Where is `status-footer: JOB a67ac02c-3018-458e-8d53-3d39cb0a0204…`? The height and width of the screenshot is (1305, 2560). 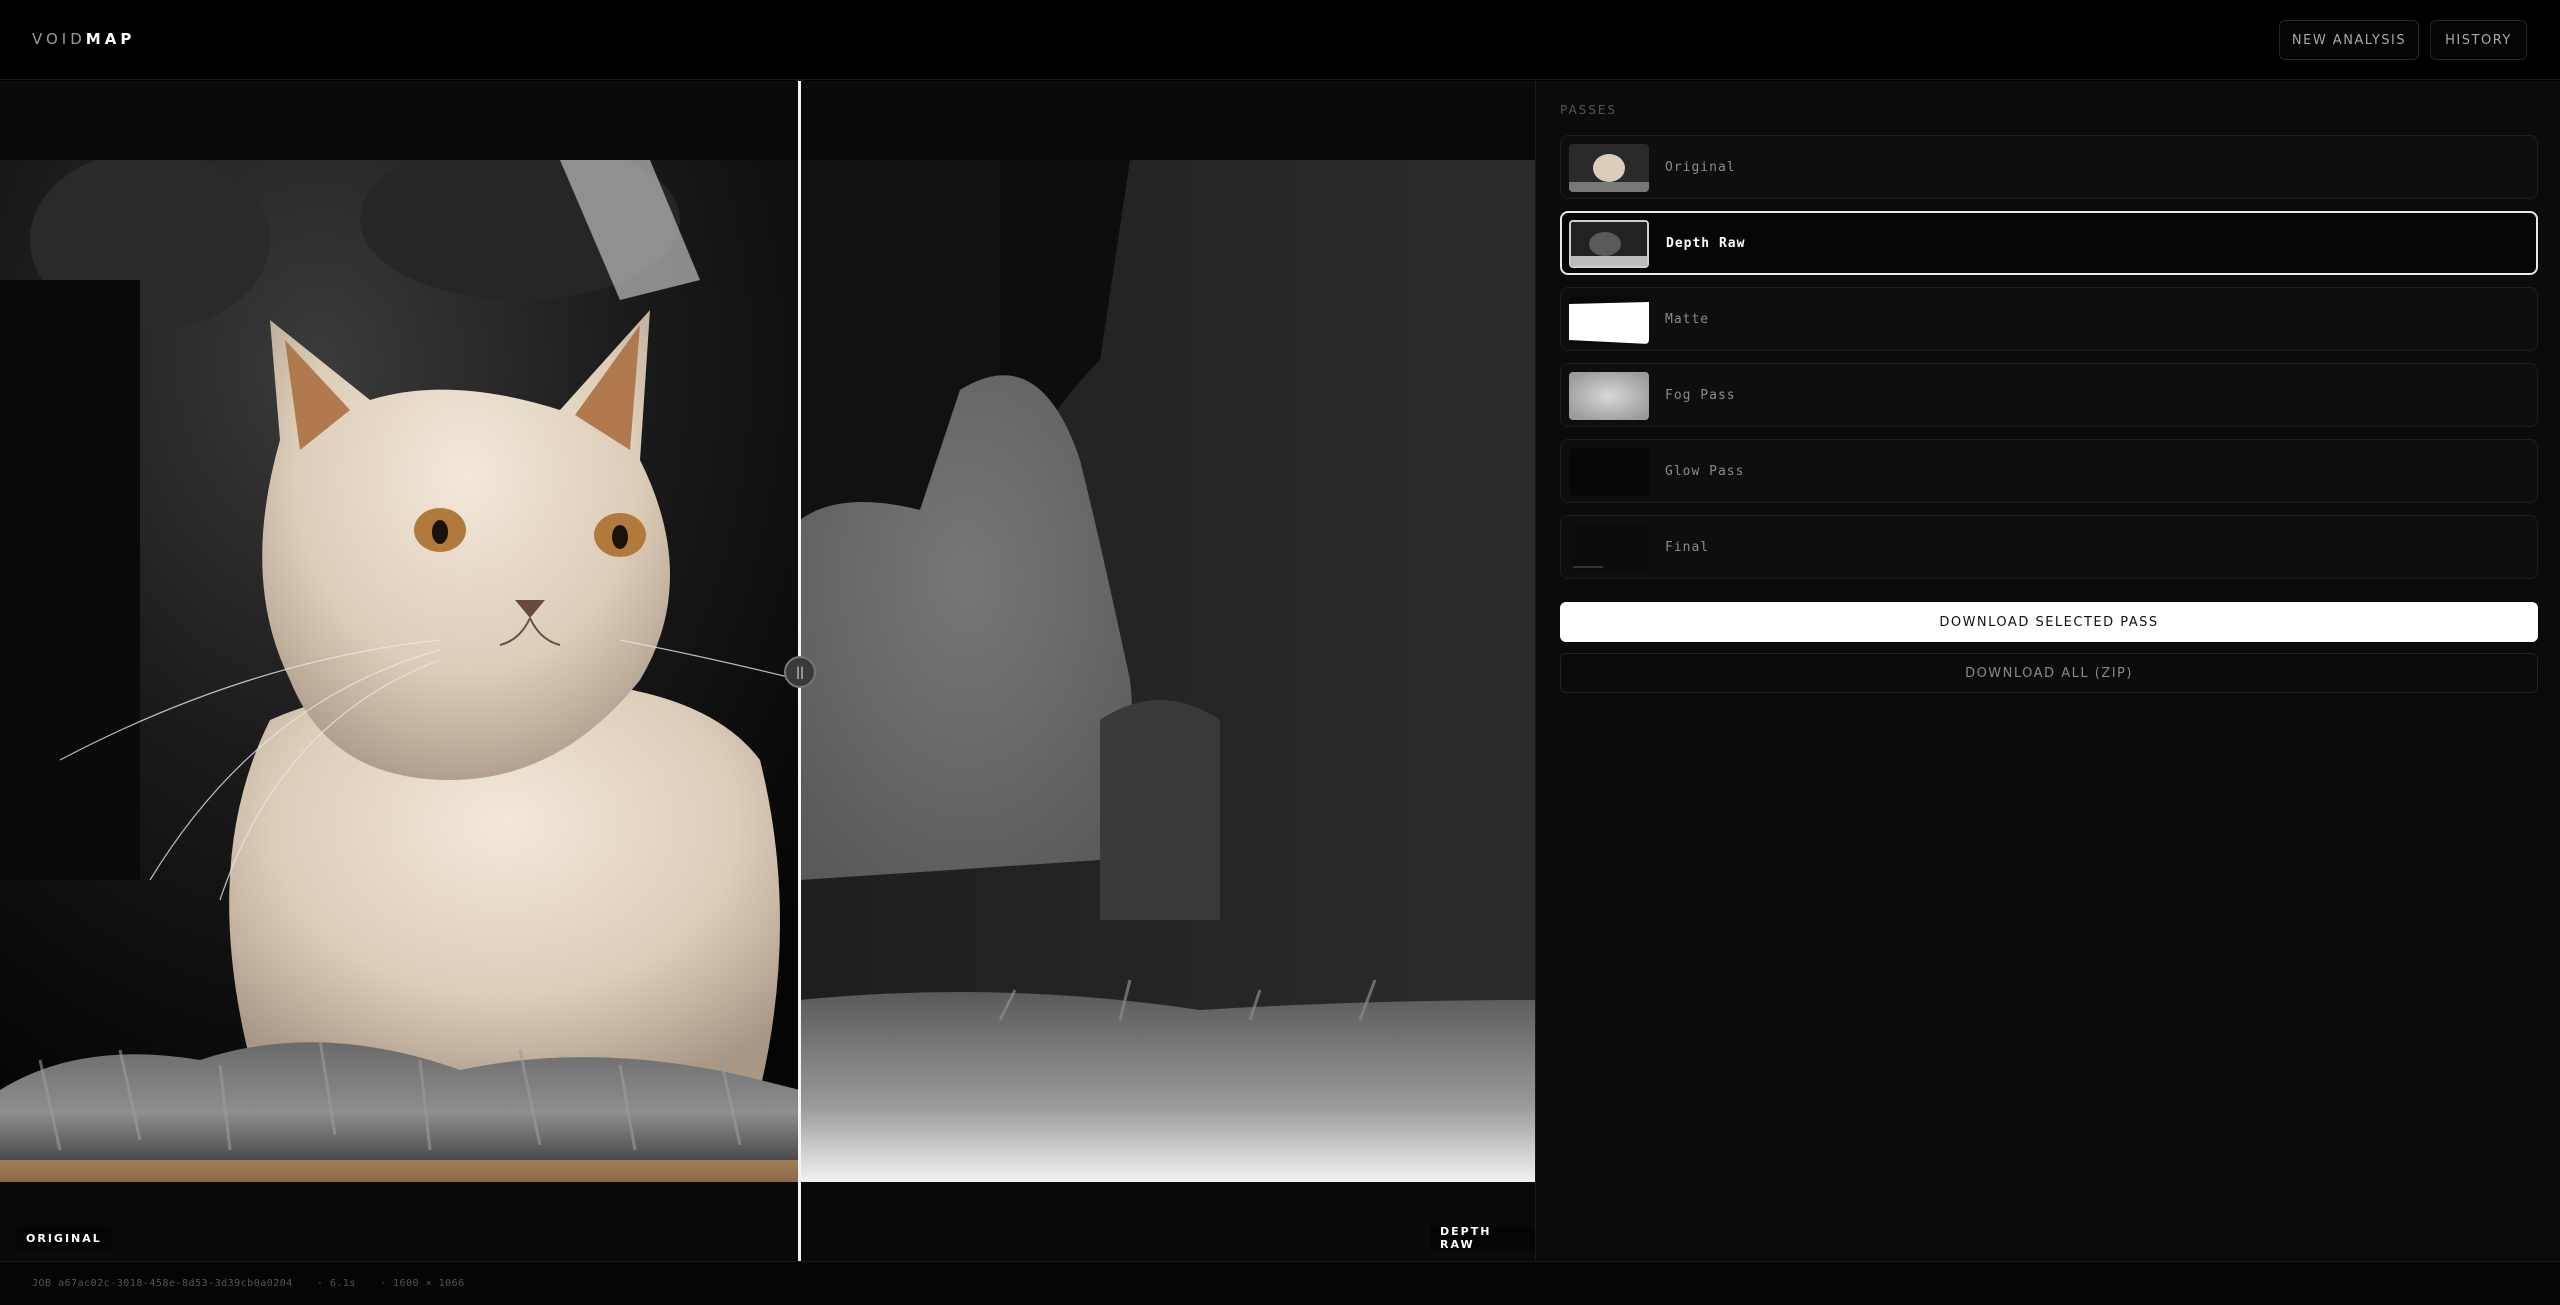
status-footer: JOB a67ac02c-3018-458e-8d53-3d39cb0a0204… is located at coordinates (1280, 1283).